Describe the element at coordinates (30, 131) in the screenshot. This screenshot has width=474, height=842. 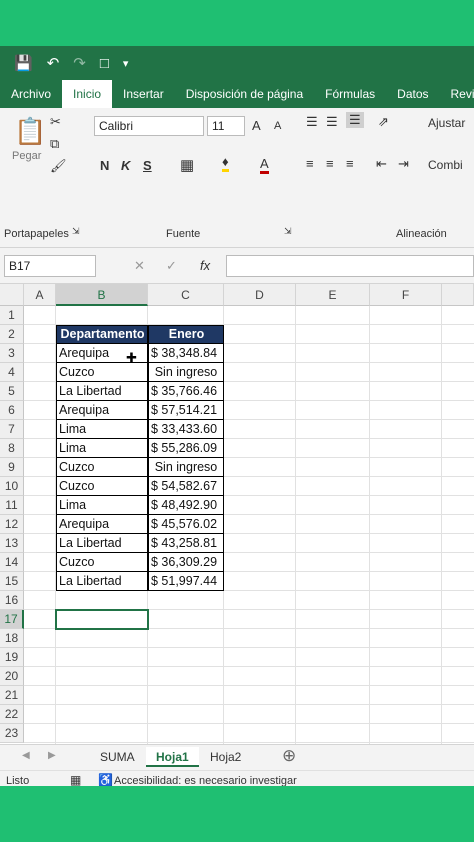
I see `paste-icon: 📋` at that location.